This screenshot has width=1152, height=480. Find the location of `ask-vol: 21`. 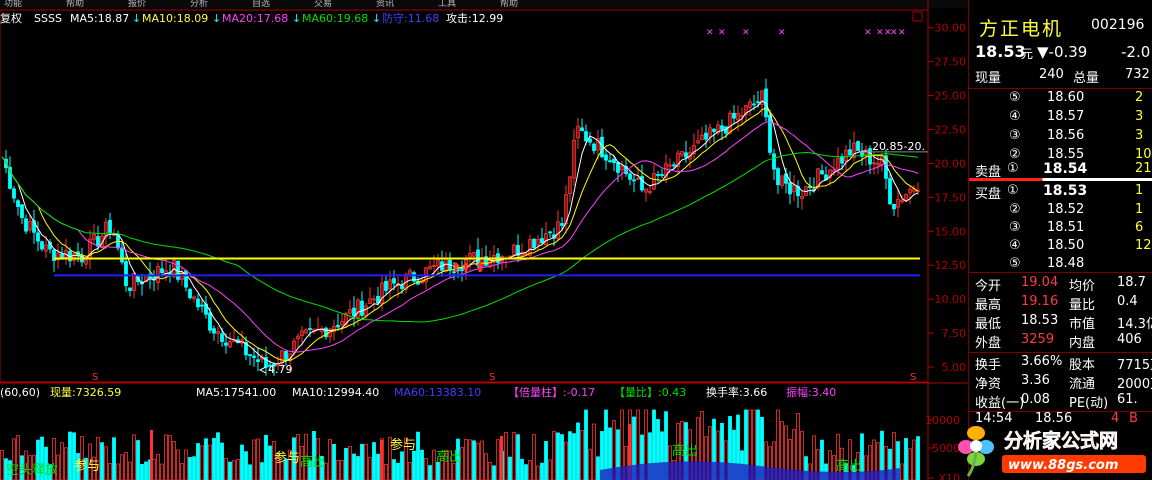

ask-vol: 21 is located at coordinates (1143, 168).